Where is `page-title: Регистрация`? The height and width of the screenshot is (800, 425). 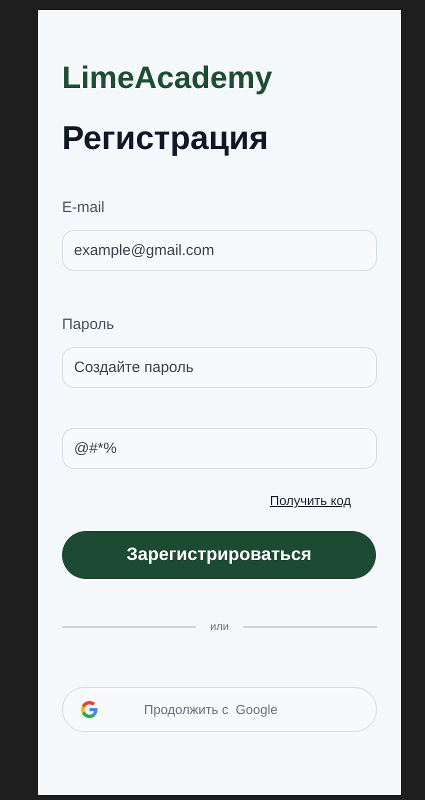 page-title: Регистрация is located at coordinates (166, 138).